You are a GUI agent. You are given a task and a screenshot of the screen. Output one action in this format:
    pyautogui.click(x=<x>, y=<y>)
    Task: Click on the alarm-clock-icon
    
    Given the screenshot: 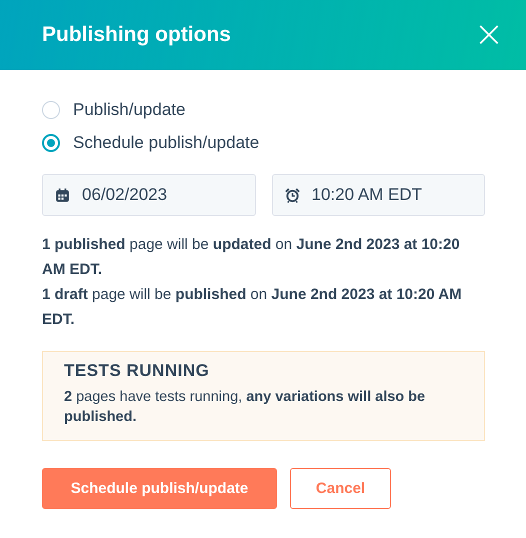 What is the action you would take?
    pyautogui.click(x=292, y=195)
    